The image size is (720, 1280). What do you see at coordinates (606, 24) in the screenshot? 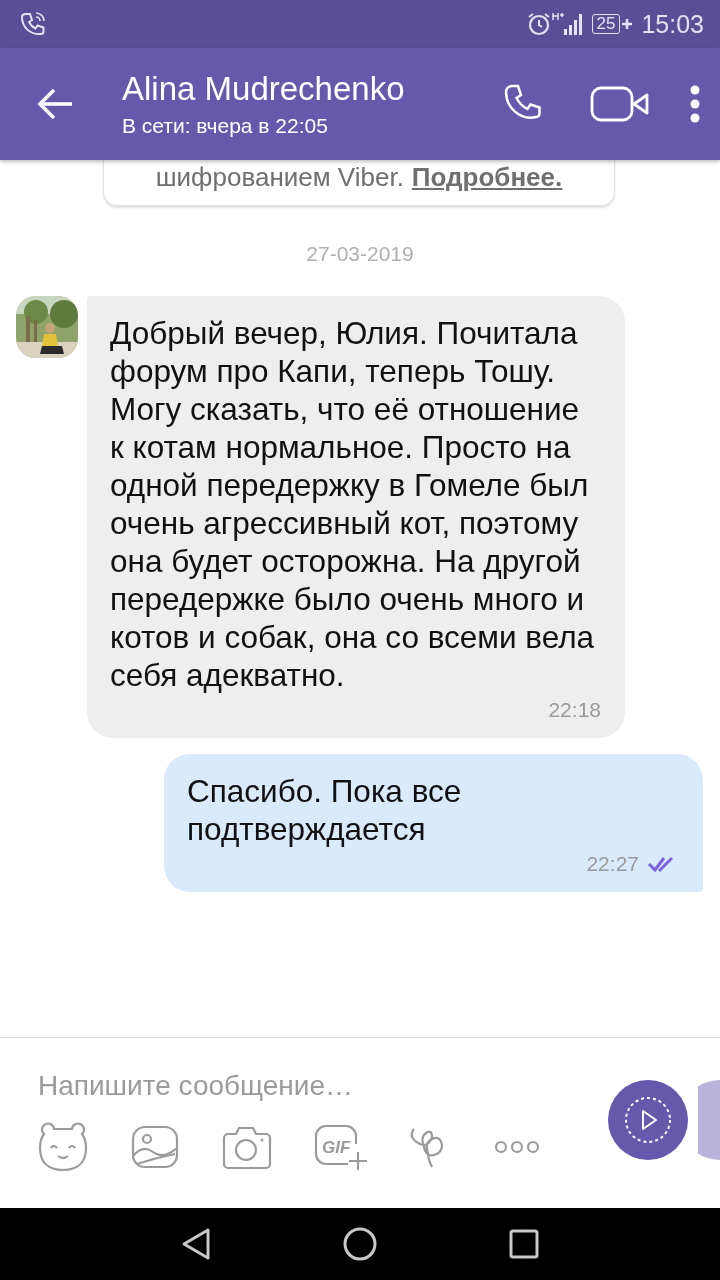
I see `battery-level: 25` at bounding box center [606, 24].